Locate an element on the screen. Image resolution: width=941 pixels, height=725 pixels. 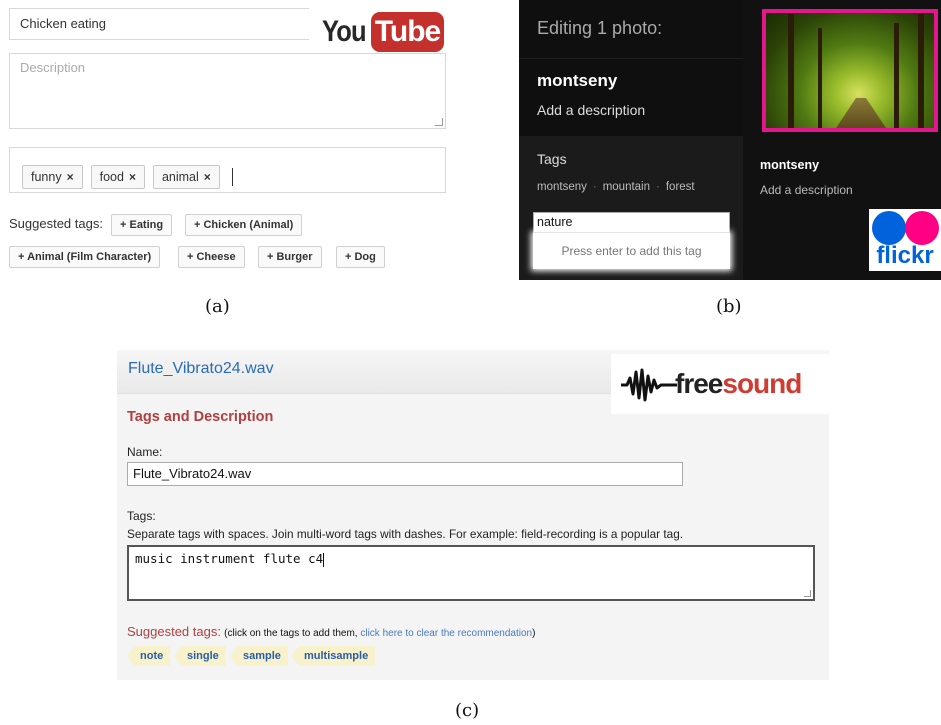
tags-label: Tags: is located at coordinates (141, 516).